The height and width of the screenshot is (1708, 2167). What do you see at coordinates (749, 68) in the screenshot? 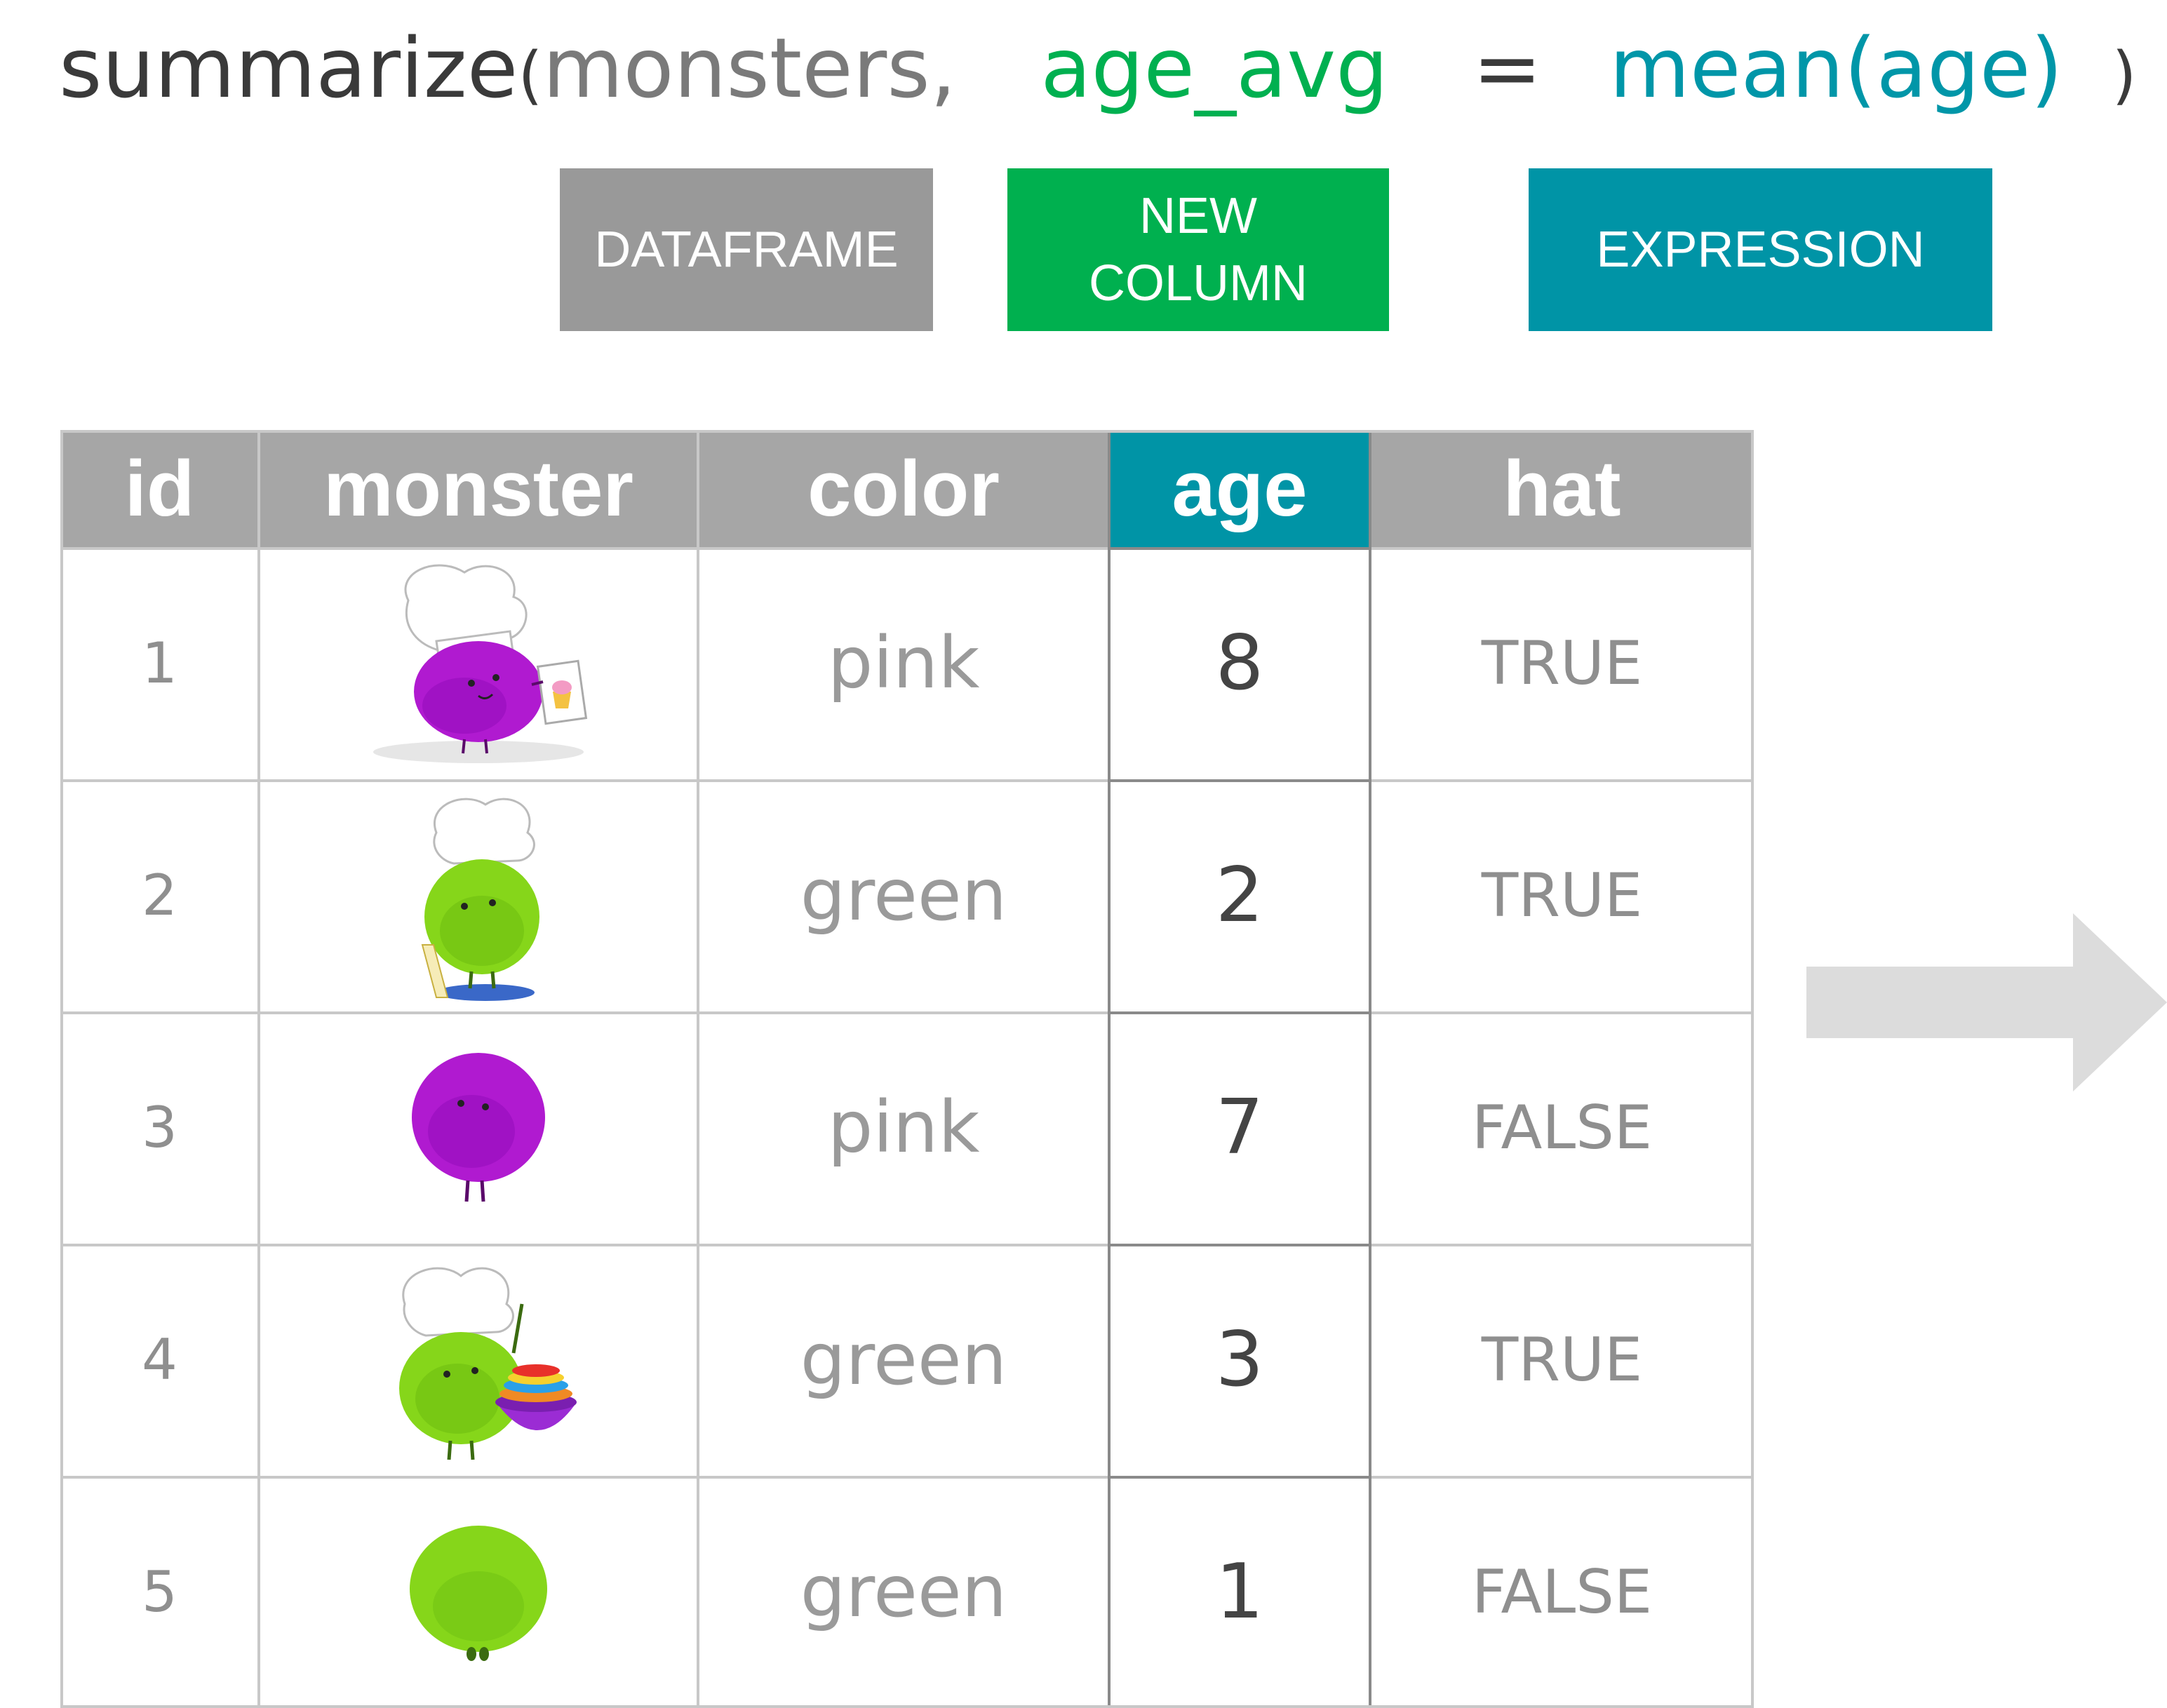
I see `dataframe-argument: monsters,` at bounding box center [749, 68].